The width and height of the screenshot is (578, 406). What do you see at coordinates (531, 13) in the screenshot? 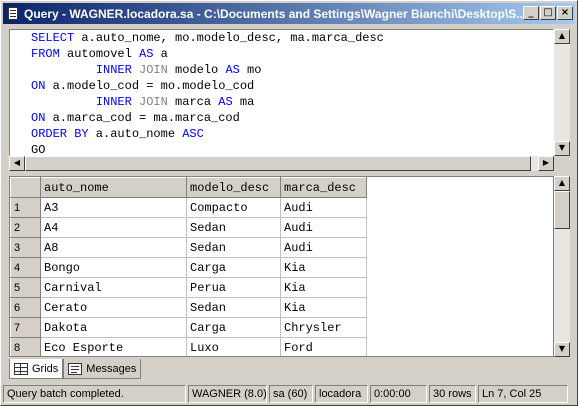
I see `minimize-button: _` at bounding box center [531, 13].